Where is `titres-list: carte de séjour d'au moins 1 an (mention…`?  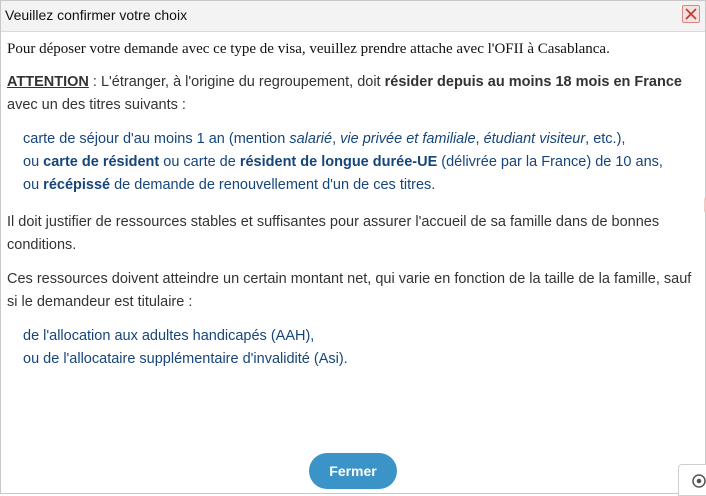
titres-list: carte de séjour d'au moins 1 an (mention… is located at coordinates (361, 162).